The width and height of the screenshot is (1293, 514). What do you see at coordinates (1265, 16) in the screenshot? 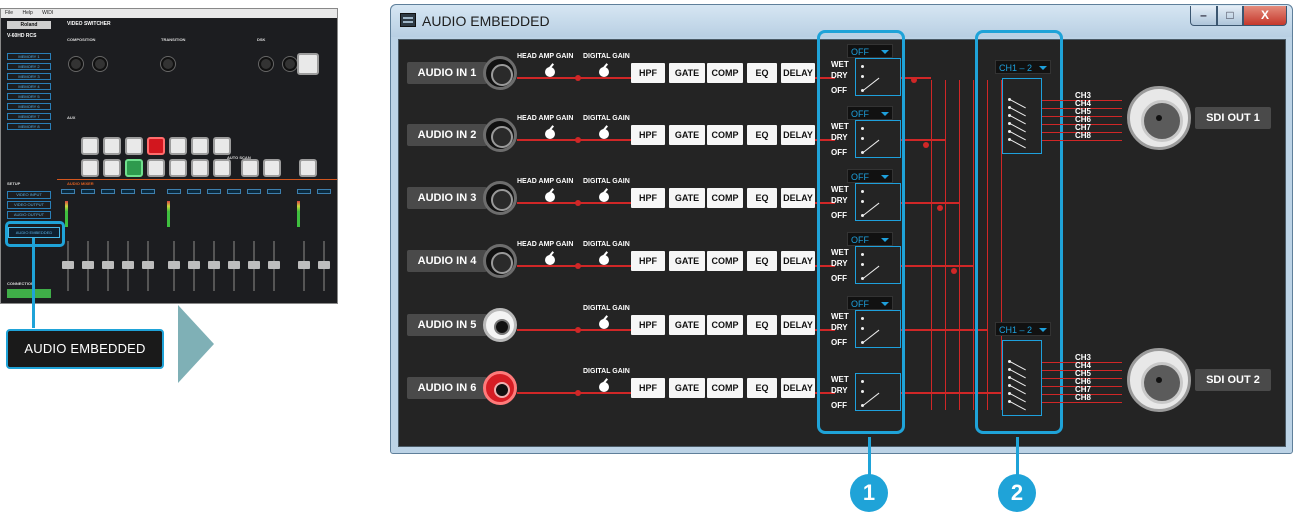
I see `close-button: X` at bounding box center [1265, 16].